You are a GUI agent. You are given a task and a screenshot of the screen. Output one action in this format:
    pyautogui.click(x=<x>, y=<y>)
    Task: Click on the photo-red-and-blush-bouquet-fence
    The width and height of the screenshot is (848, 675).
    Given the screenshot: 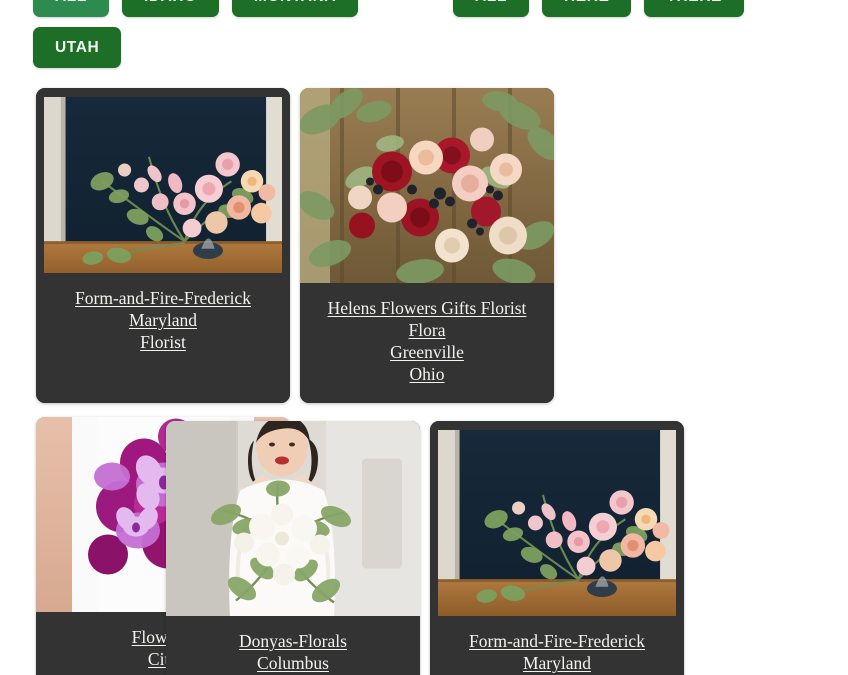 What is the action you would take?
    pyautogui.click(x=427, y=185)
    